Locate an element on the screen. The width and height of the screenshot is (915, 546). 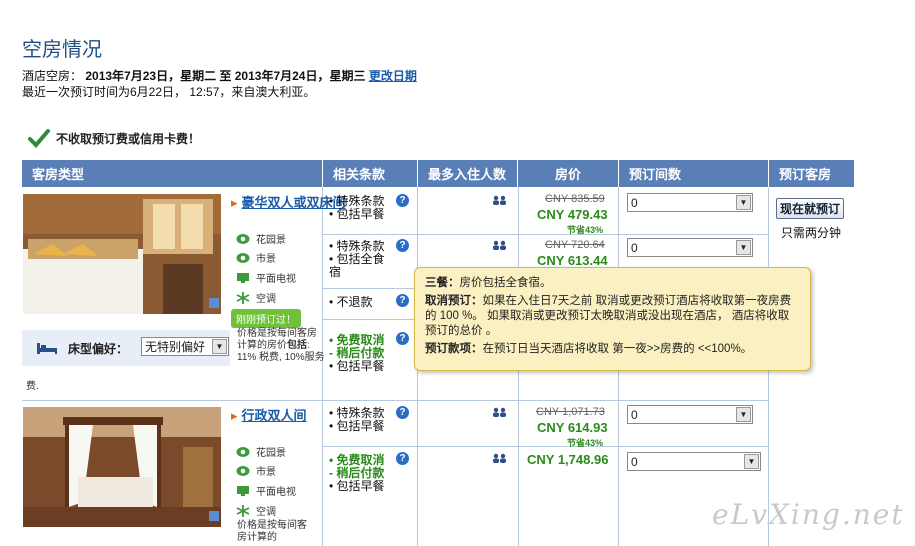
no-fee-text: 不收取预订费或信用卡费！ is located at coordinates (128, 138).